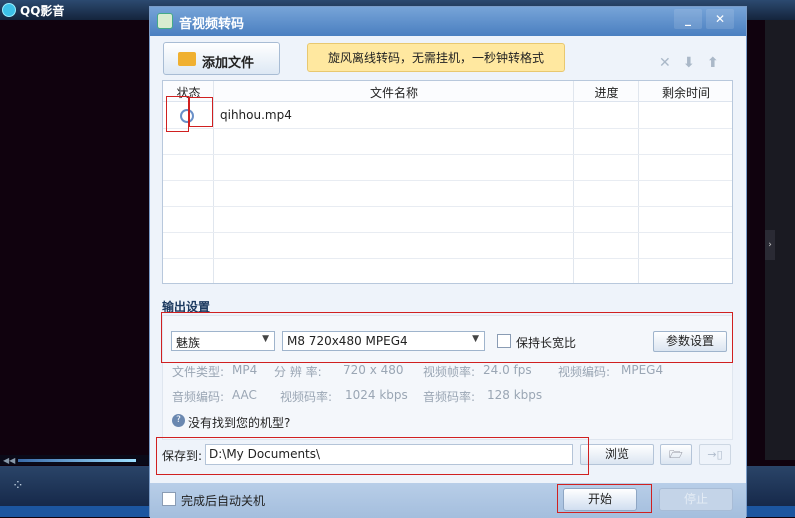  What do you see at coordinates (515, 395) in the screenshot?
I see `abitrate-value: 128 kbps` at bounding box center [515, 395].